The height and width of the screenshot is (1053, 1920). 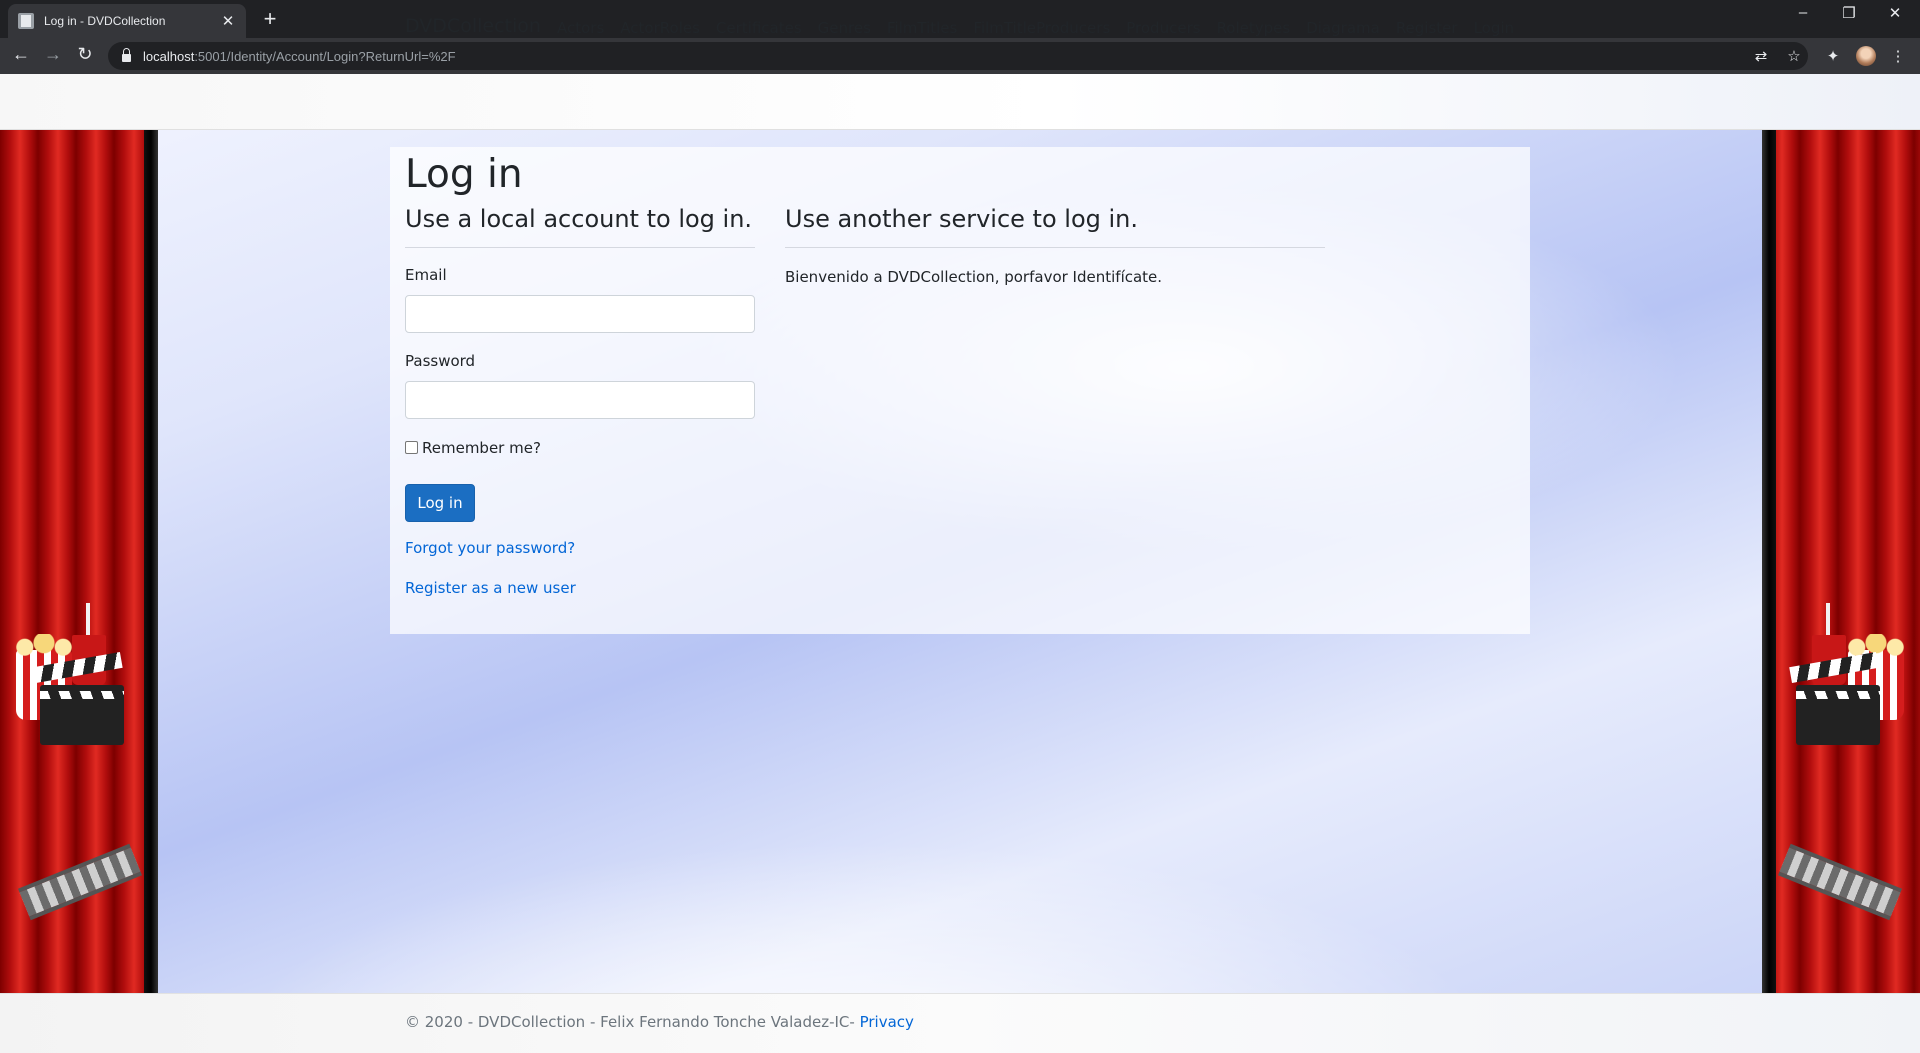 What do you see at coordinates (1841, 561) in the screenshot?
I see `right-curtain-decoration` at bounding box center [1841, 561].